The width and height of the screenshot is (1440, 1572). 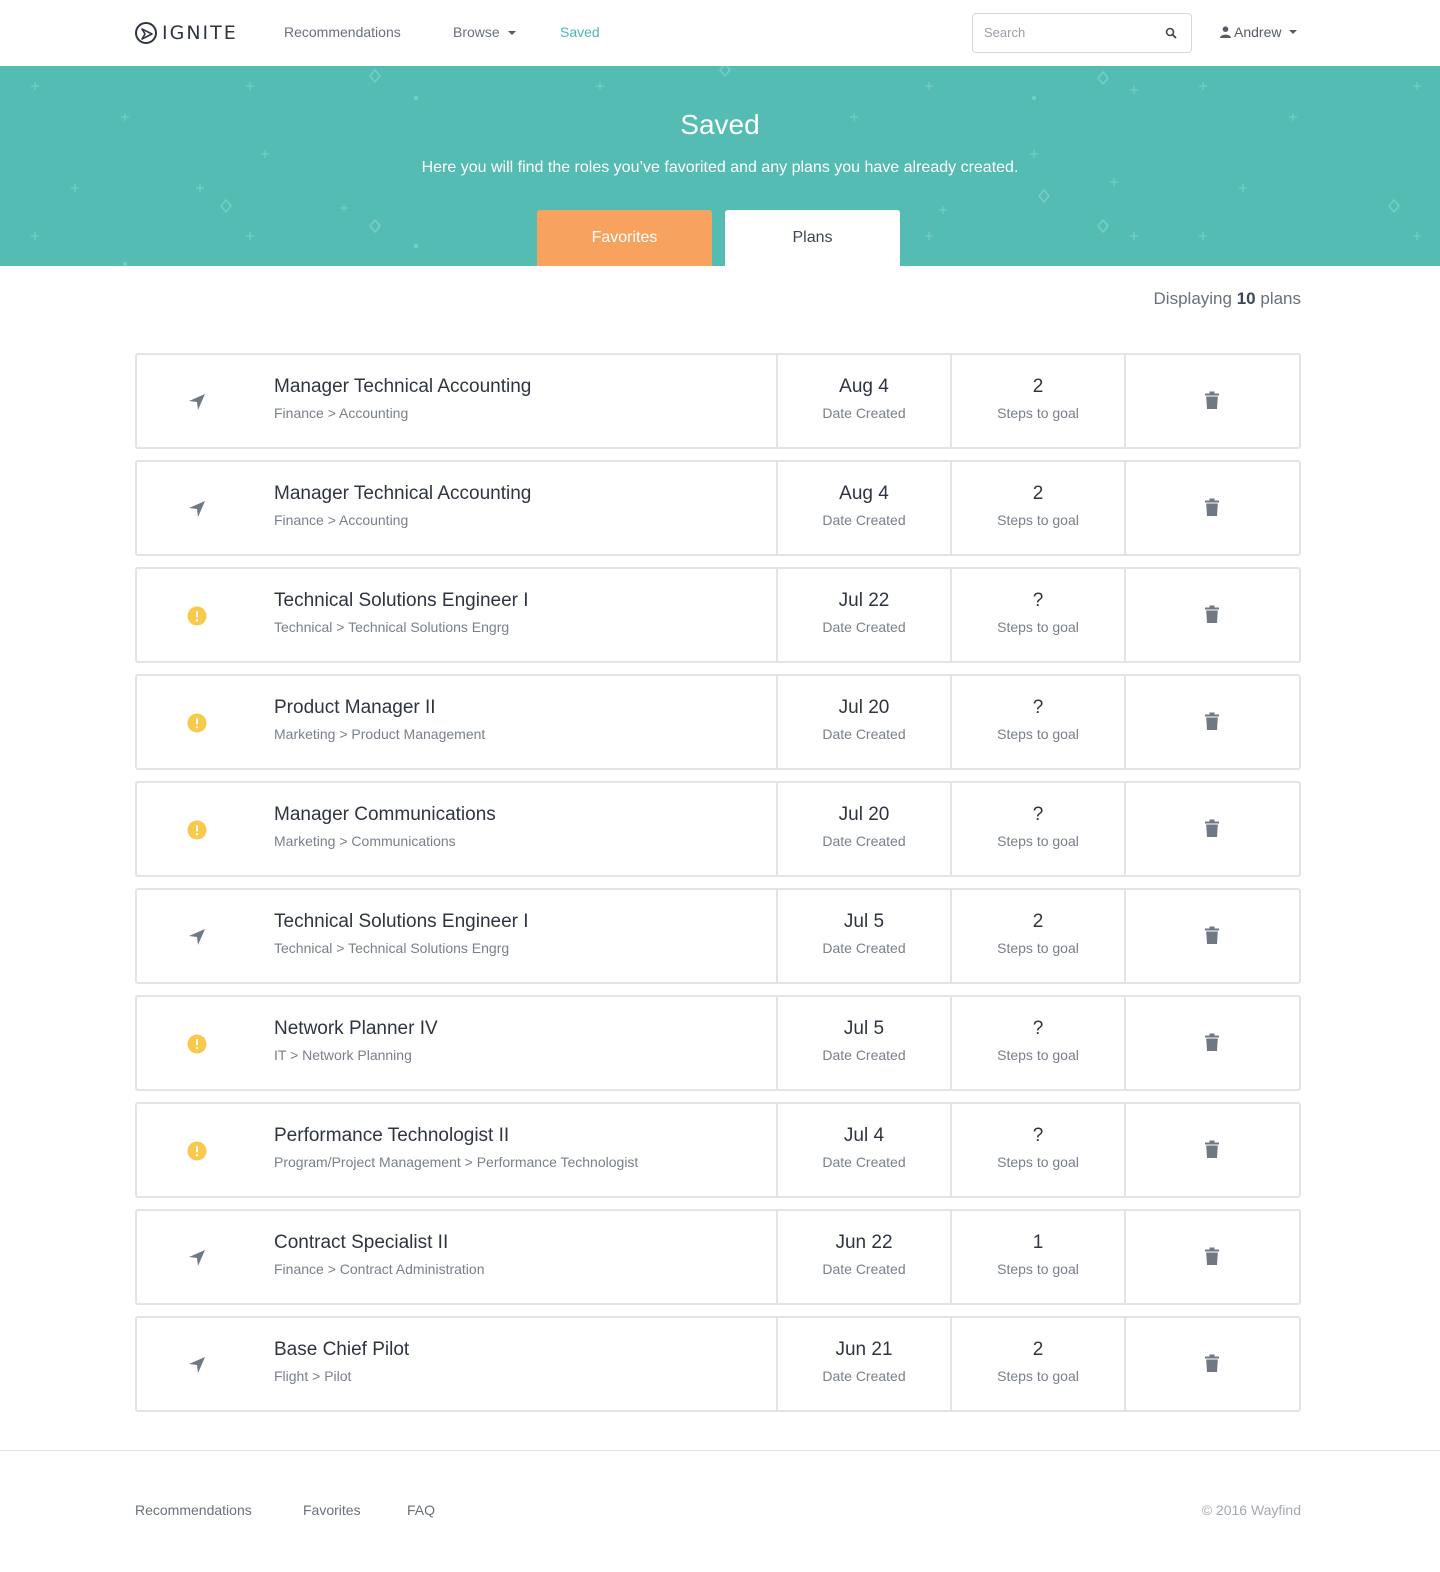 I want to click on plan-steps: 2, so click(x=1038, y=1349).